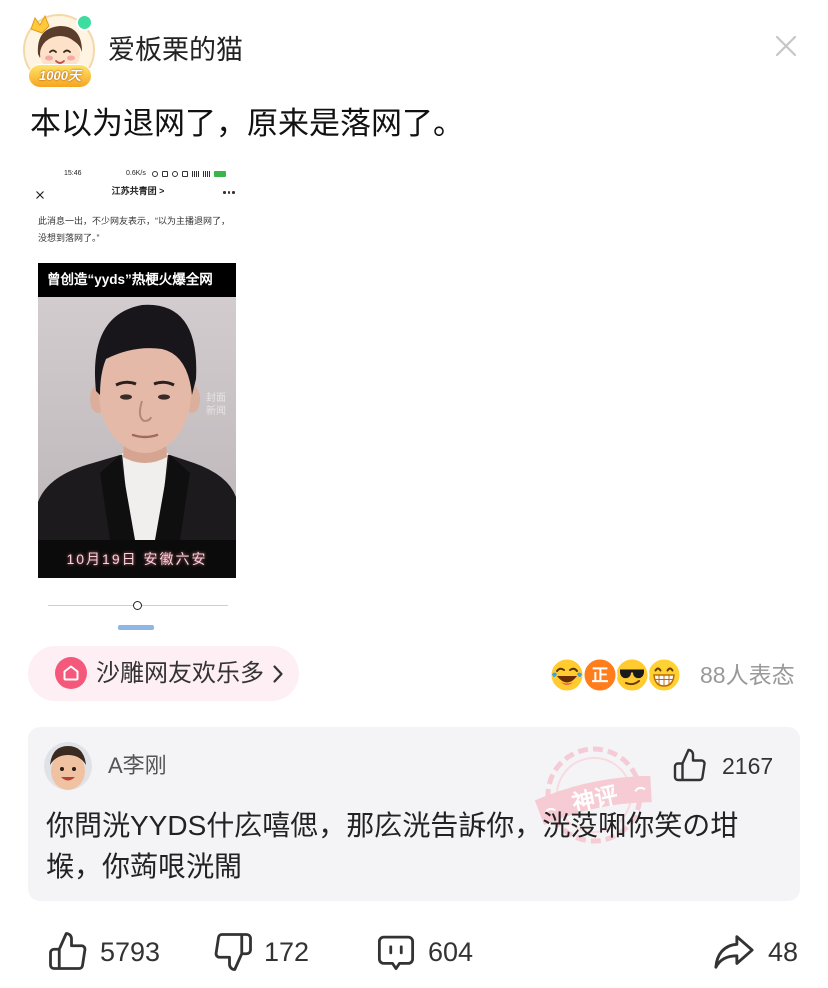 The width and height of the screenshot is (828, 988). I want to click on bluetooth-icon, so click(155, 173).